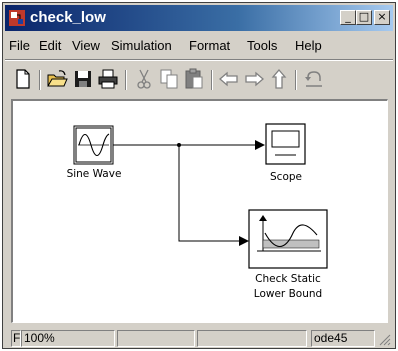  Describe the element at coordinates (288, 279) in the screenshot. I see `check-block-label-line1: Check Static` at that location.